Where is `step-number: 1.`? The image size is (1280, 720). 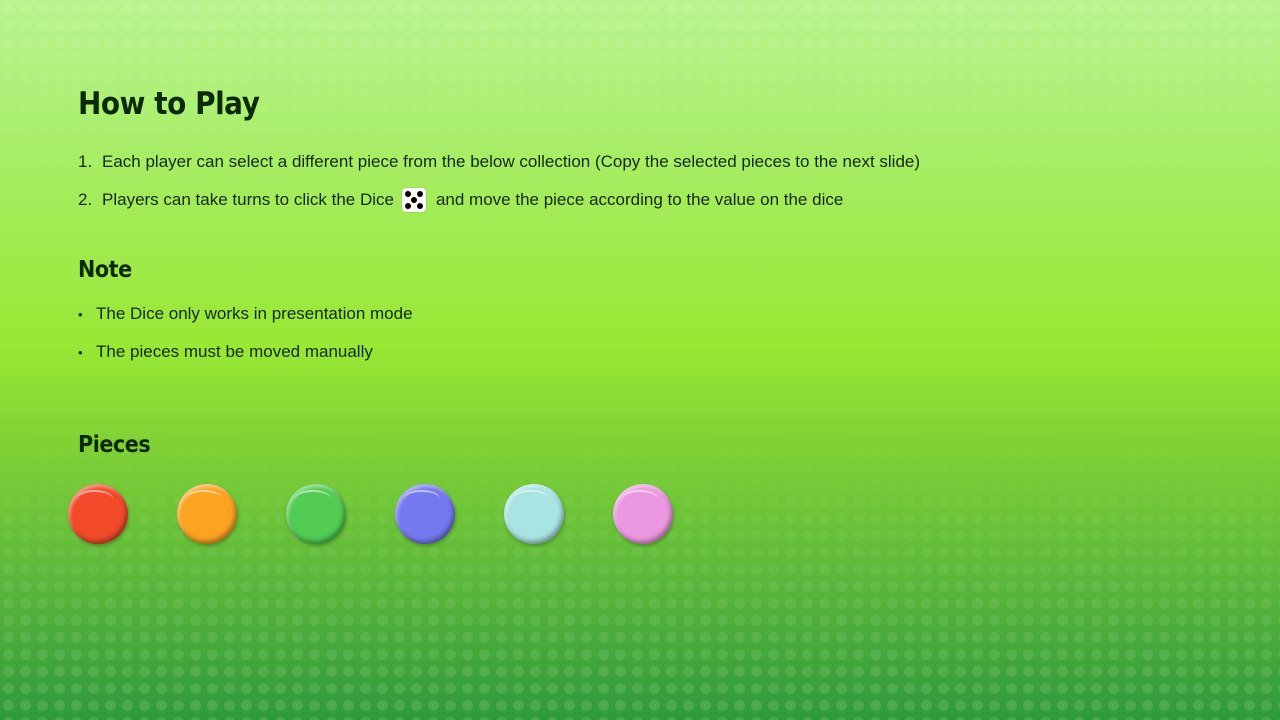
step-number: 1. is located at coordinates (85, 161).